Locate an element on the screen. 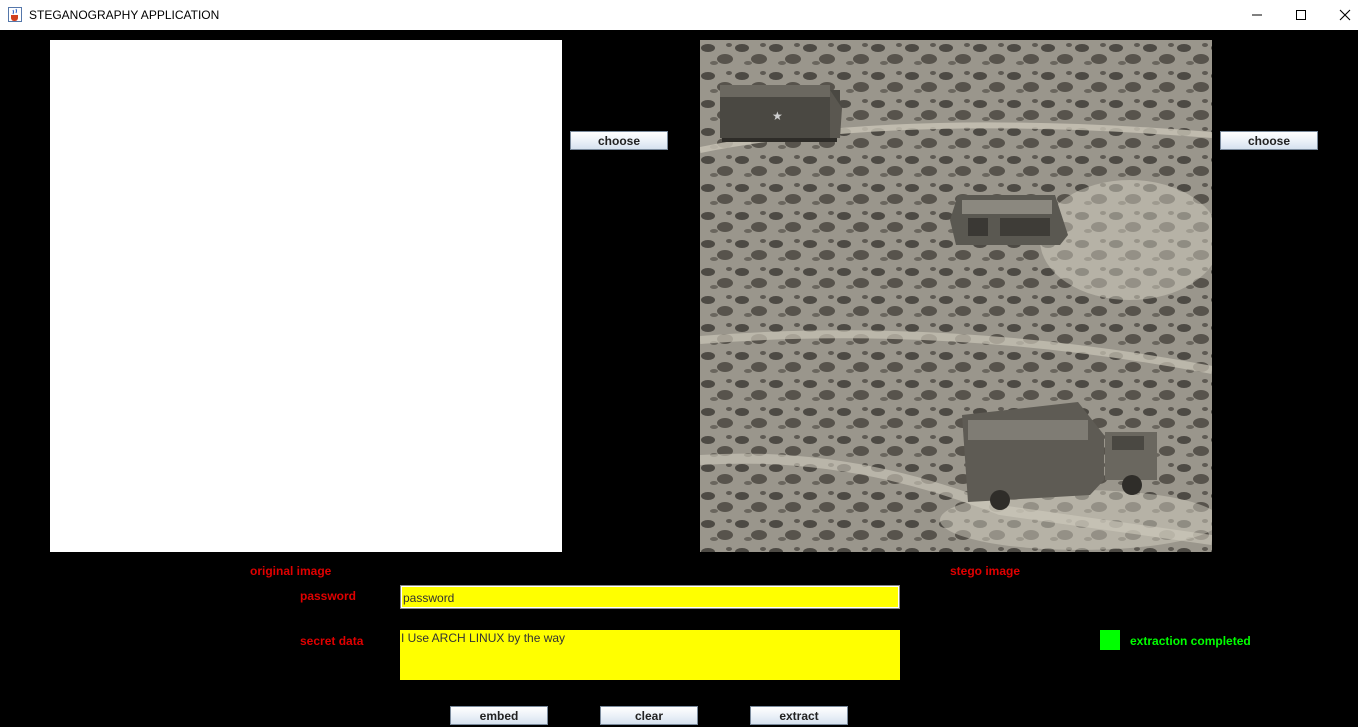 Image resolution: width=1358 pixels, height=727 pixels. secret-data-label: secret data is located at coordinates (332, 641).